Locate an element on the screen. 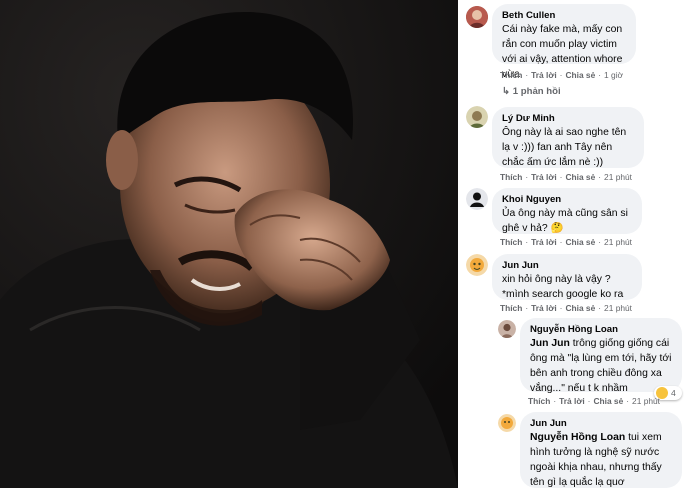 The height and width of the screenshot is (488, 700). comment-author: Khoi Nguyen is located at coordinates (567, 199).